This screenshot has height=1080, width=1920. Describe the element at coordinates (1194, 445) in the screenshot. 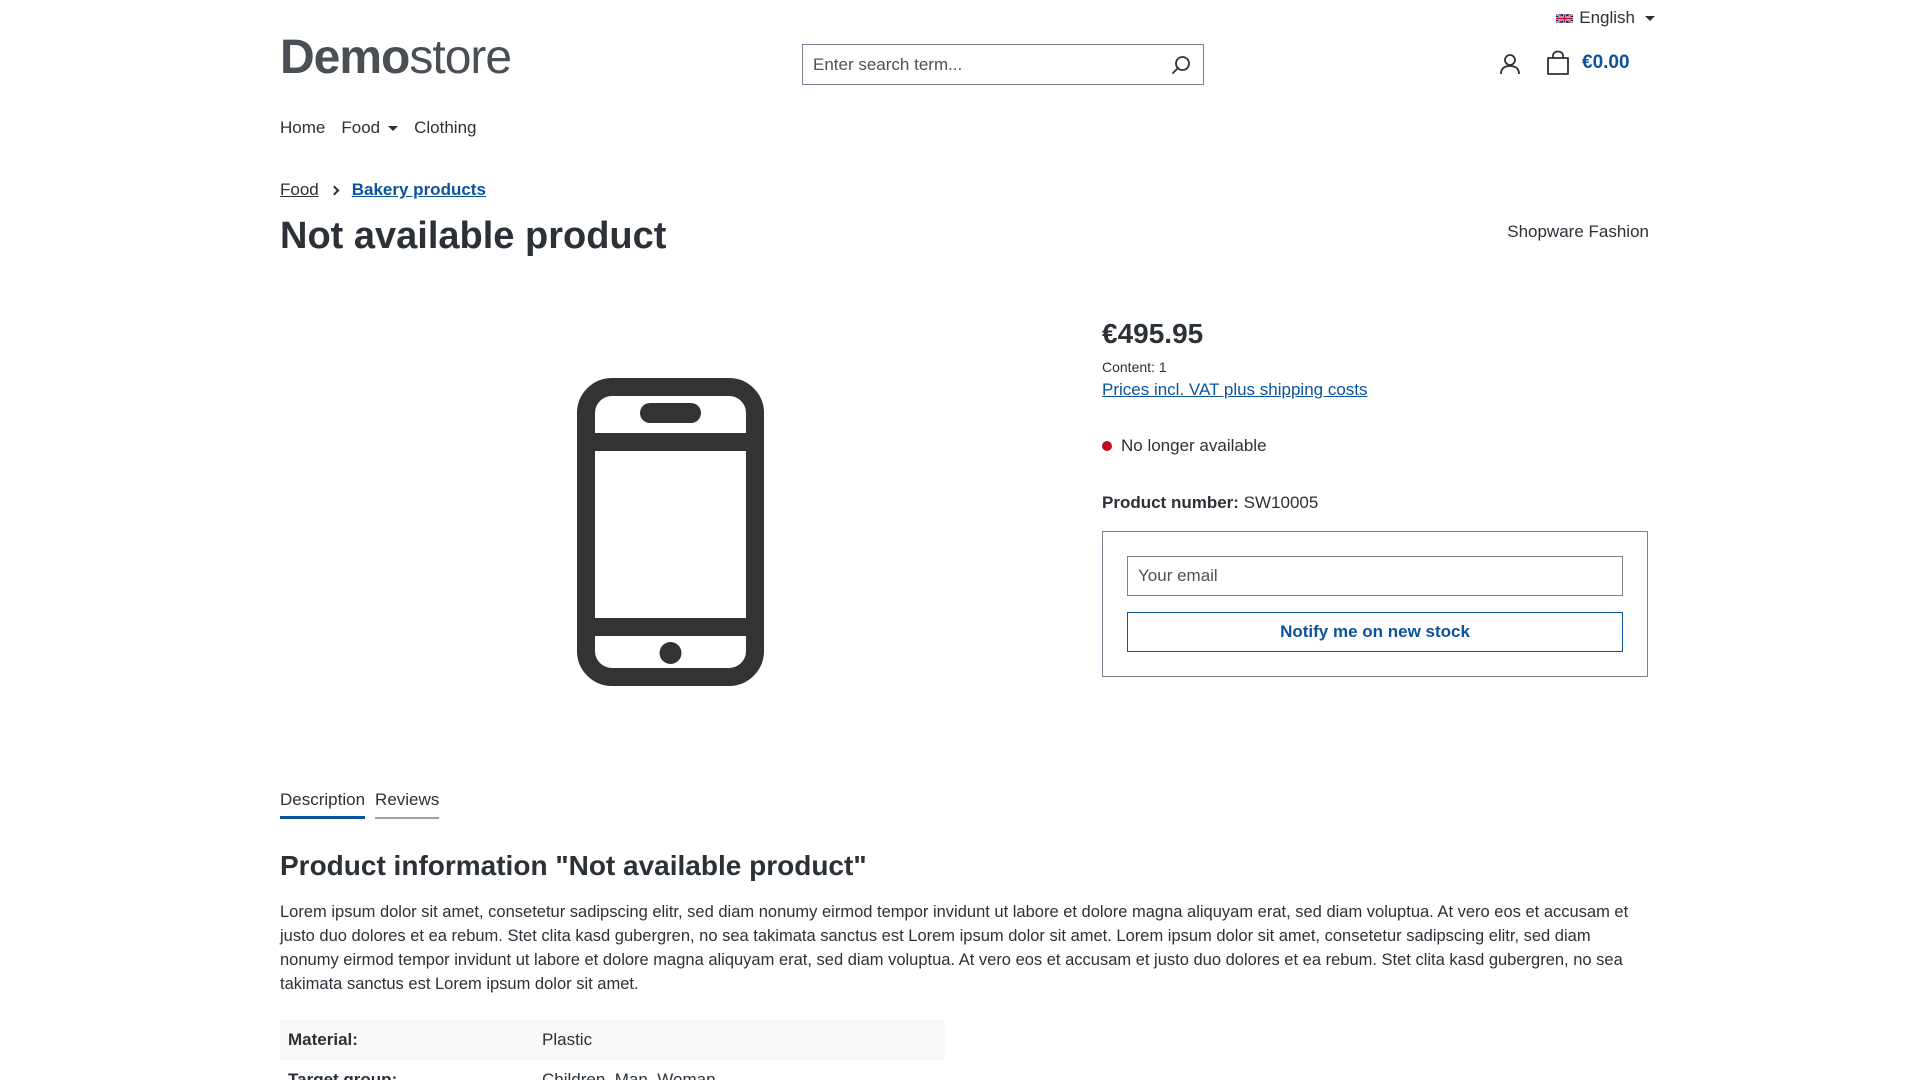

I see `availability-label: No longer available` at that location.